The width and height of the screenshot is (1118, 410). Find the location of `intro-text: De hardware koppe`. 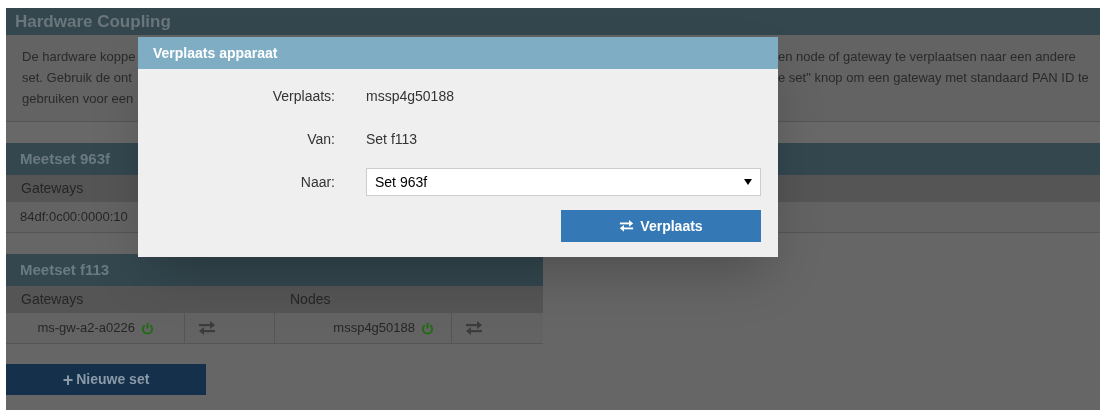

intro-text: De hardware koppe is located at coordinates (79, 57).